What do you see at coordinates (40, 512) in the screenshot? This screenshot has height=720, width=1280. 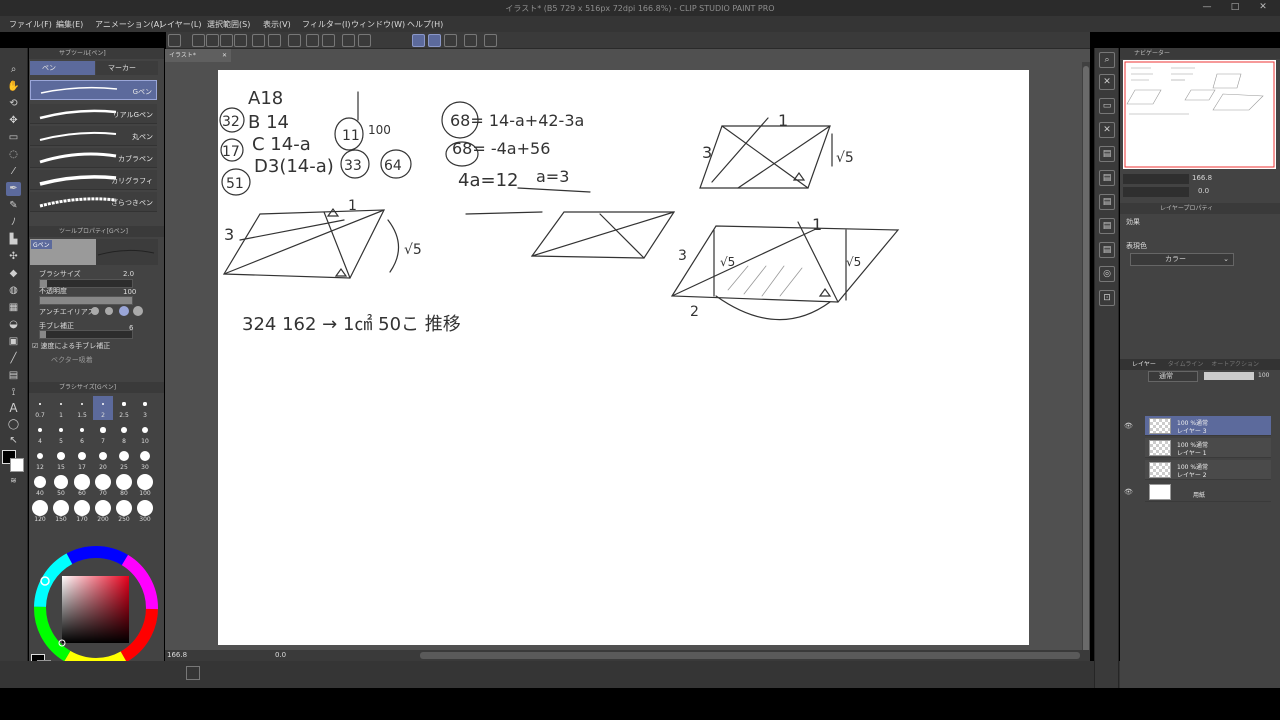 I see `brush-size-option: 120` at bounding box center [40, 512].